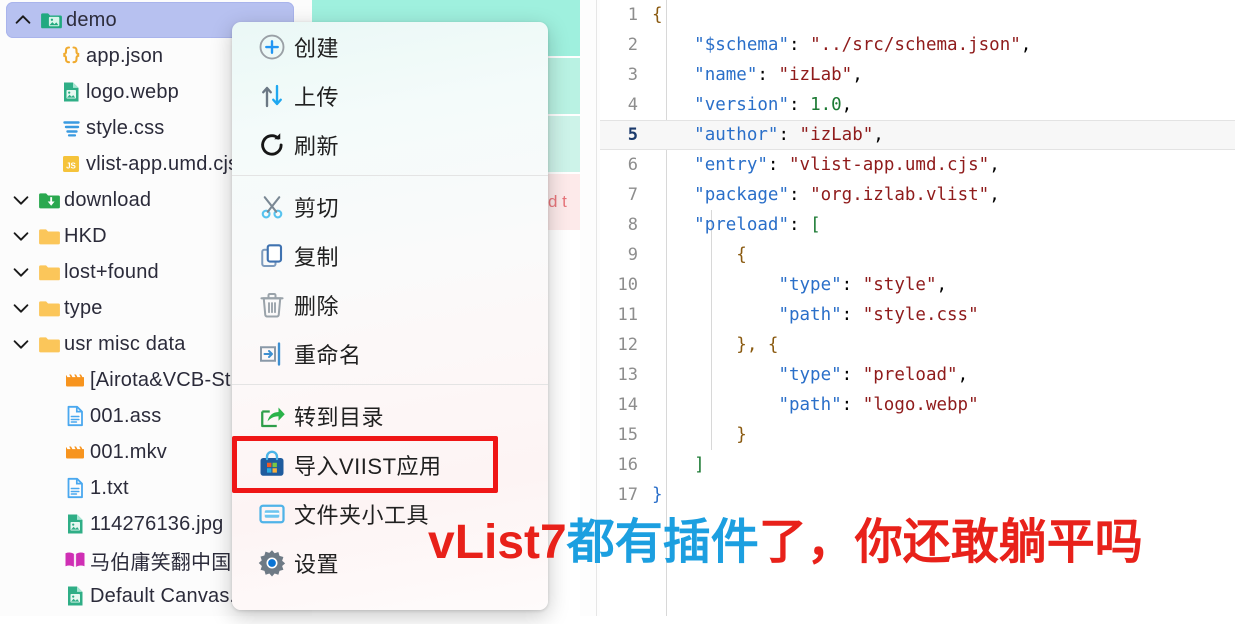 Image resolution: width=1235 pixels, height=624 pixels. I want to click on code-line: 9 {, so click(917, 255).